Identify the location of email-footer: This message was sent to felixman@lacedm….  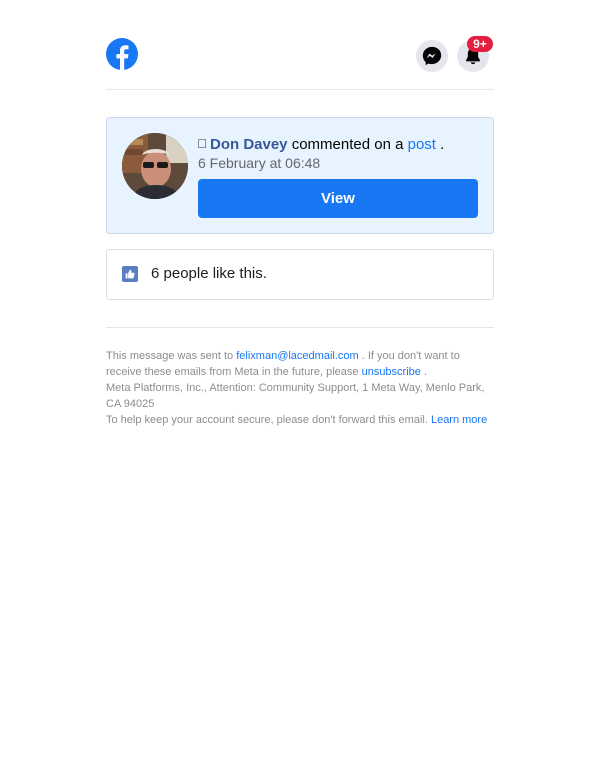
(300, 388).